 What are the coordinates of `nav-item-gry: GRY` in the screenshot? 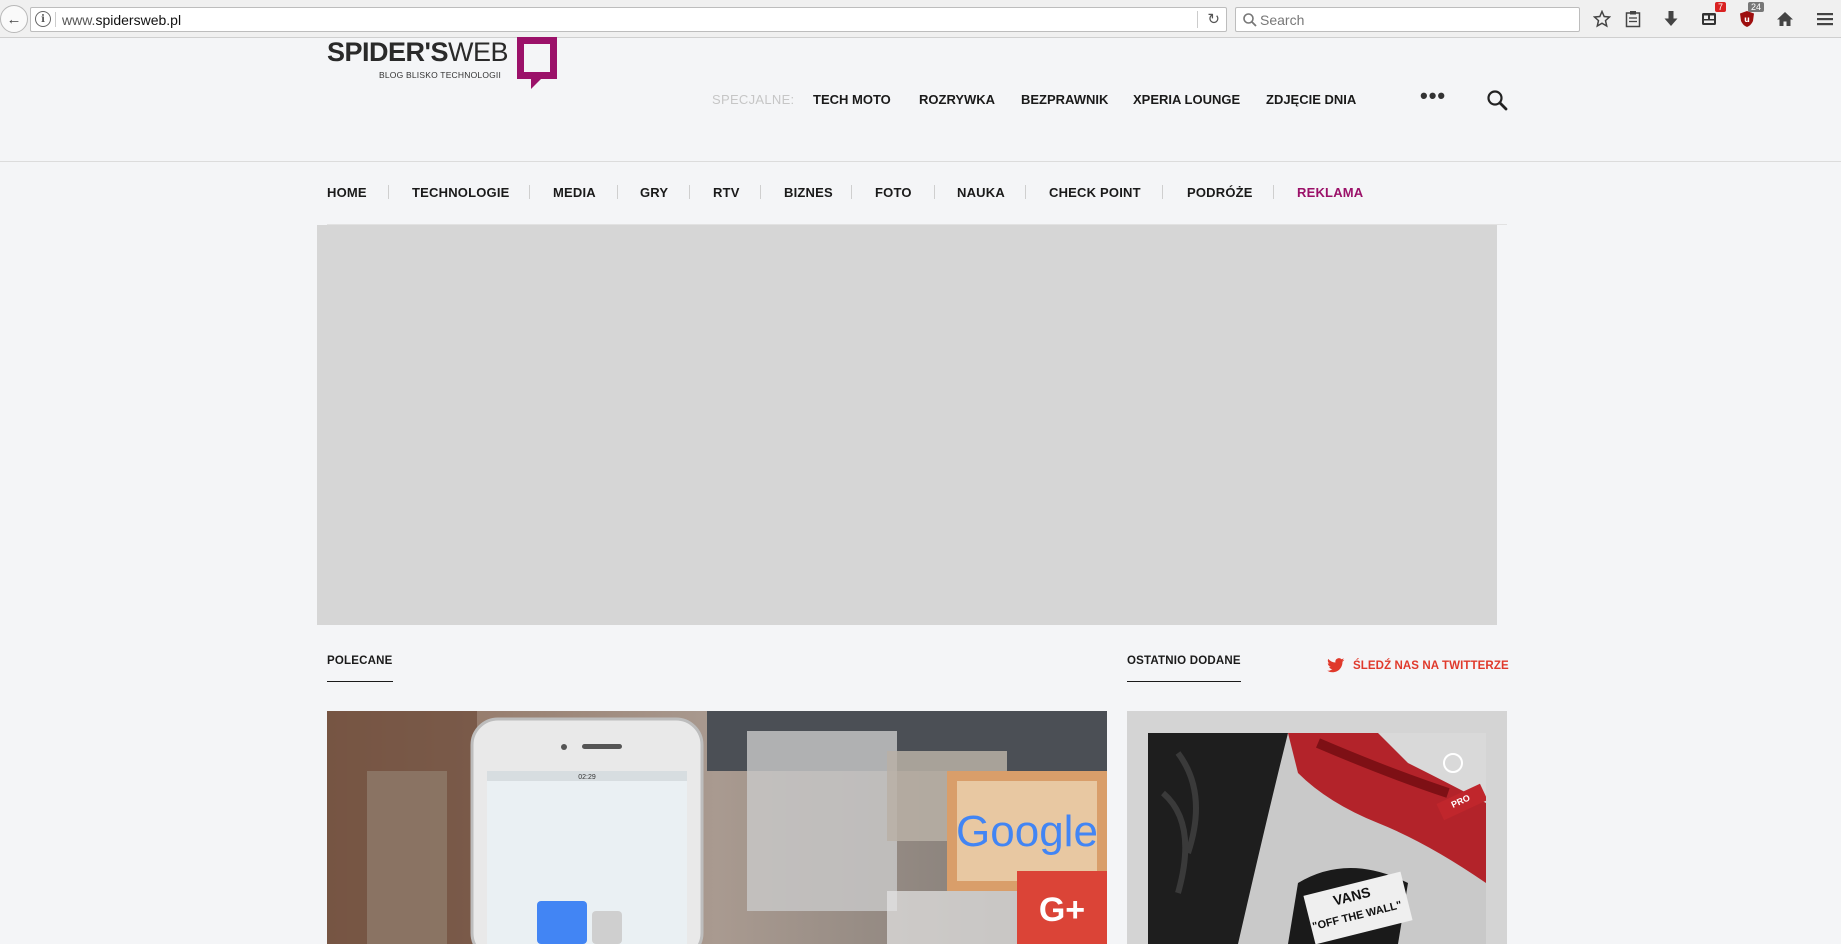 It's located at (654, 192).